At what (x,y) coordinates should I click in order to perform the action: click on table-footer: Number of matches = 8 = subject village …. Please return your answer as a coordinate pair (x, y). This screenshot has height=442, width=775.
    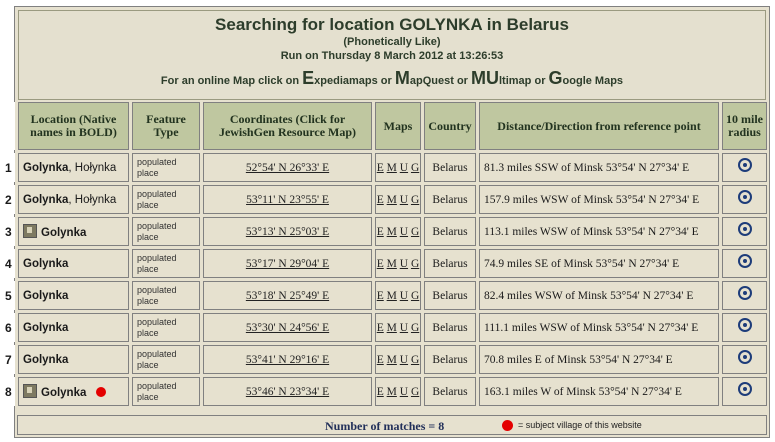
    Looking at the image, I should click on (392, 425).